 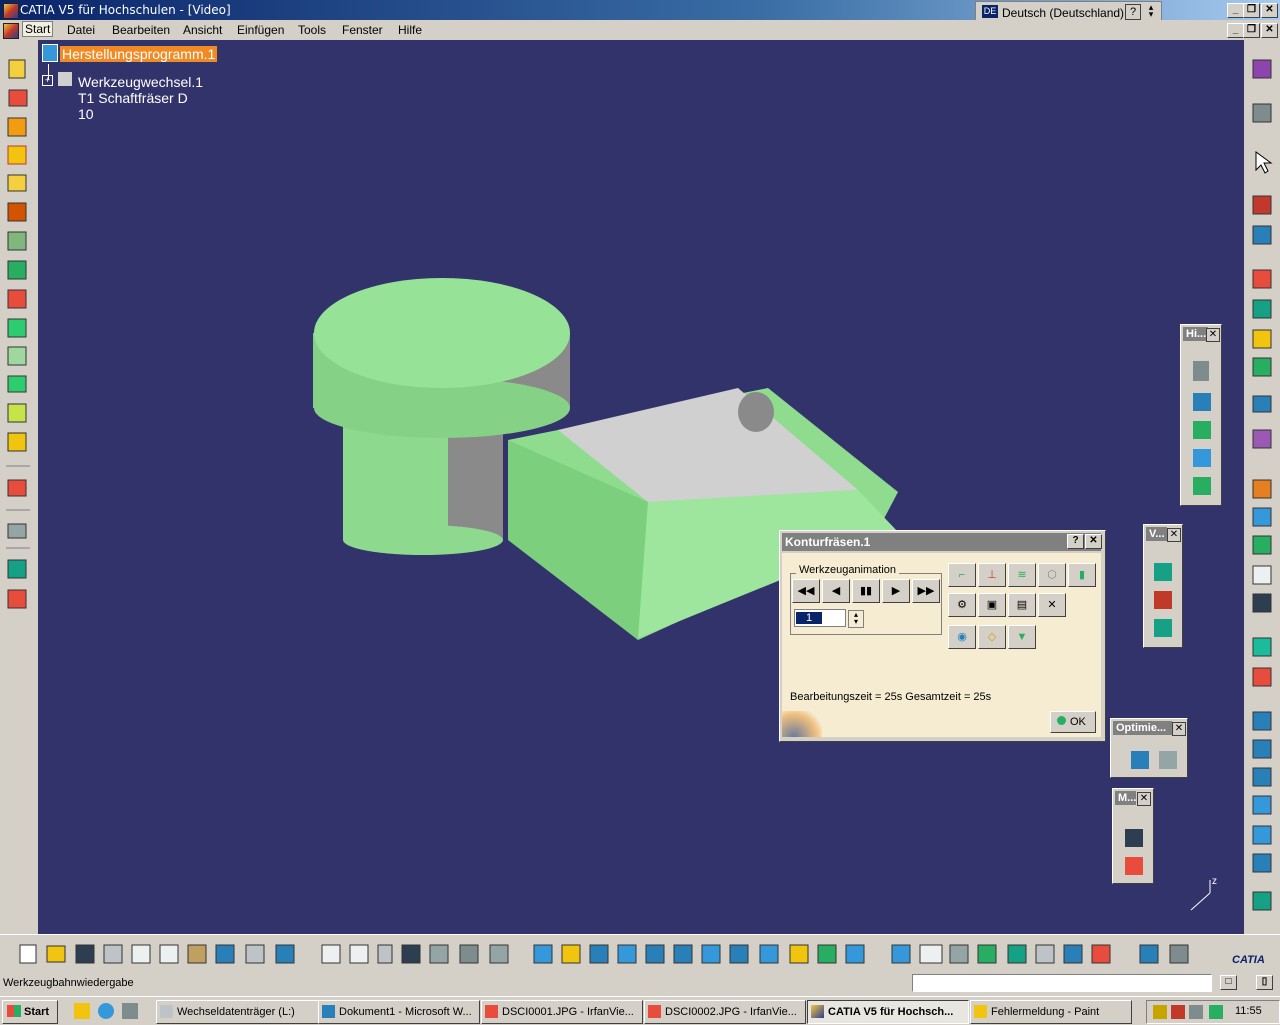 I want to click on menu-start: Start, so click(x=38, y=29).